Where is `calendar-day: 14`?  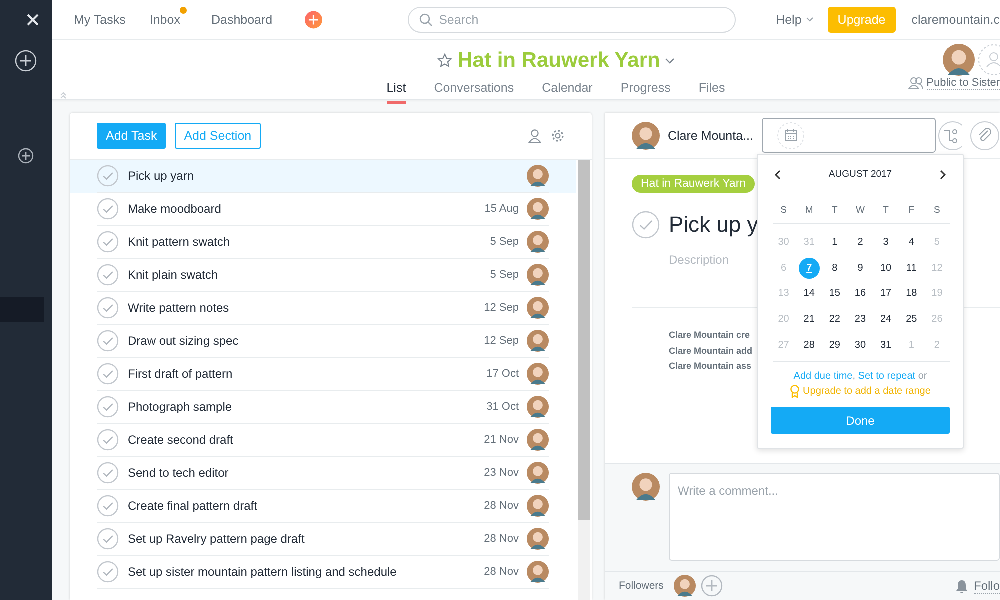 calendar-day: 14 is located at coordinates (809, 293).